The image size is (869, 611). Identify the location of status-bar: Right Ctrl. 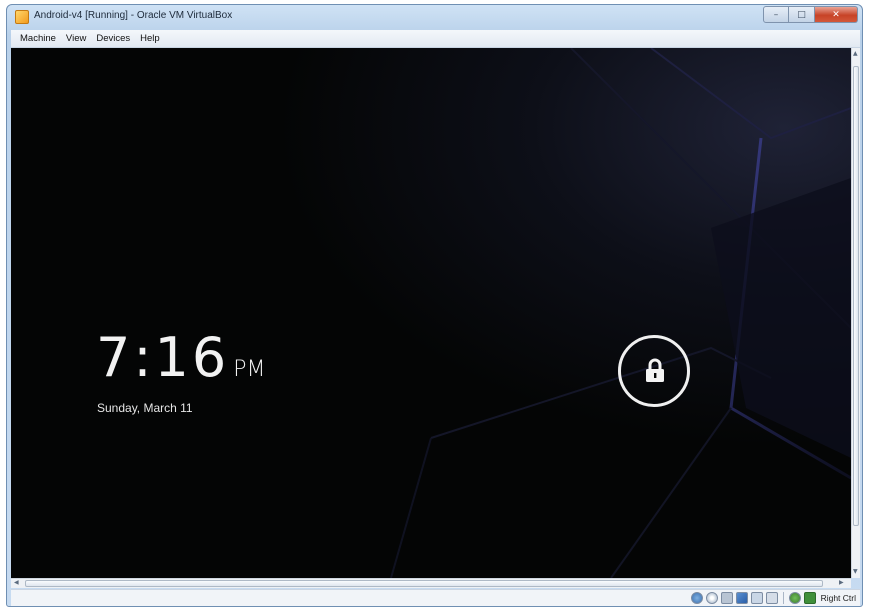
(435, 597).